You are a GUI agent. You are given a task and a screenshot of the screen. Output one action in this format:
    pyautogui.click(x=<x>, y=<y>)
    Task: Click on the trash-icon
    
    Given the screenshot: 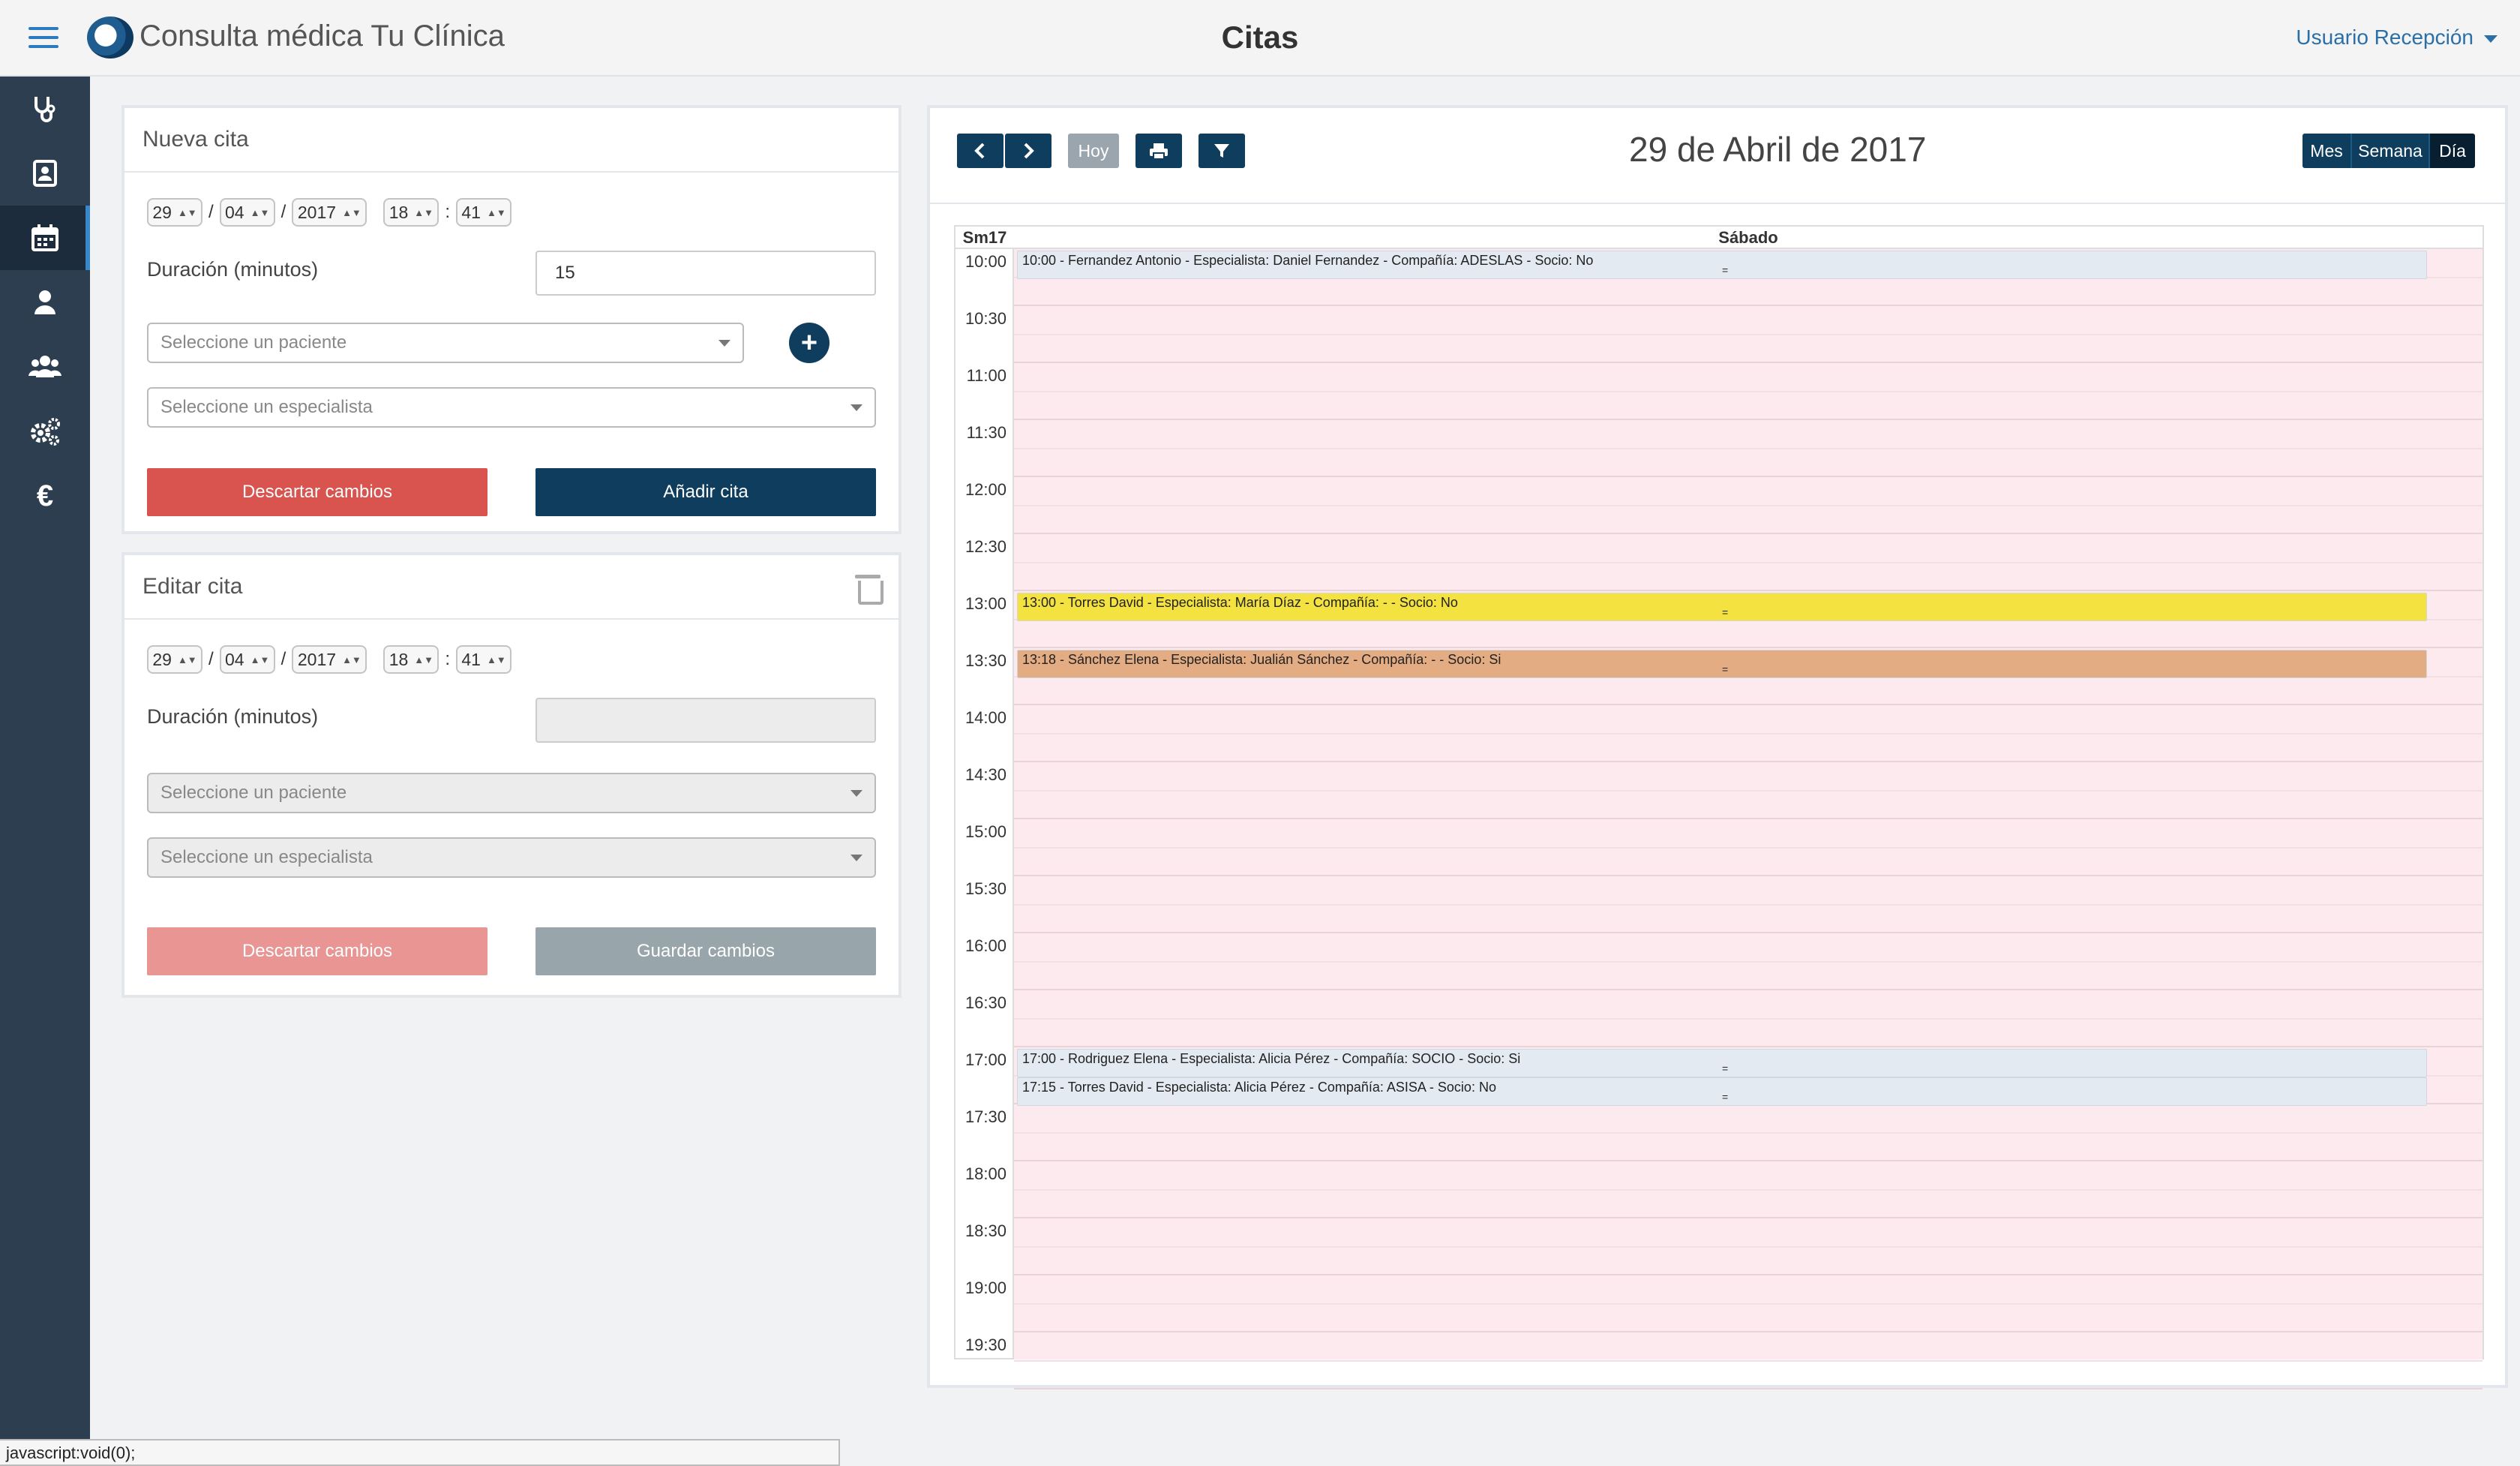 What is the action you would take?
    pyautogui.click(x=869, y=588)
    